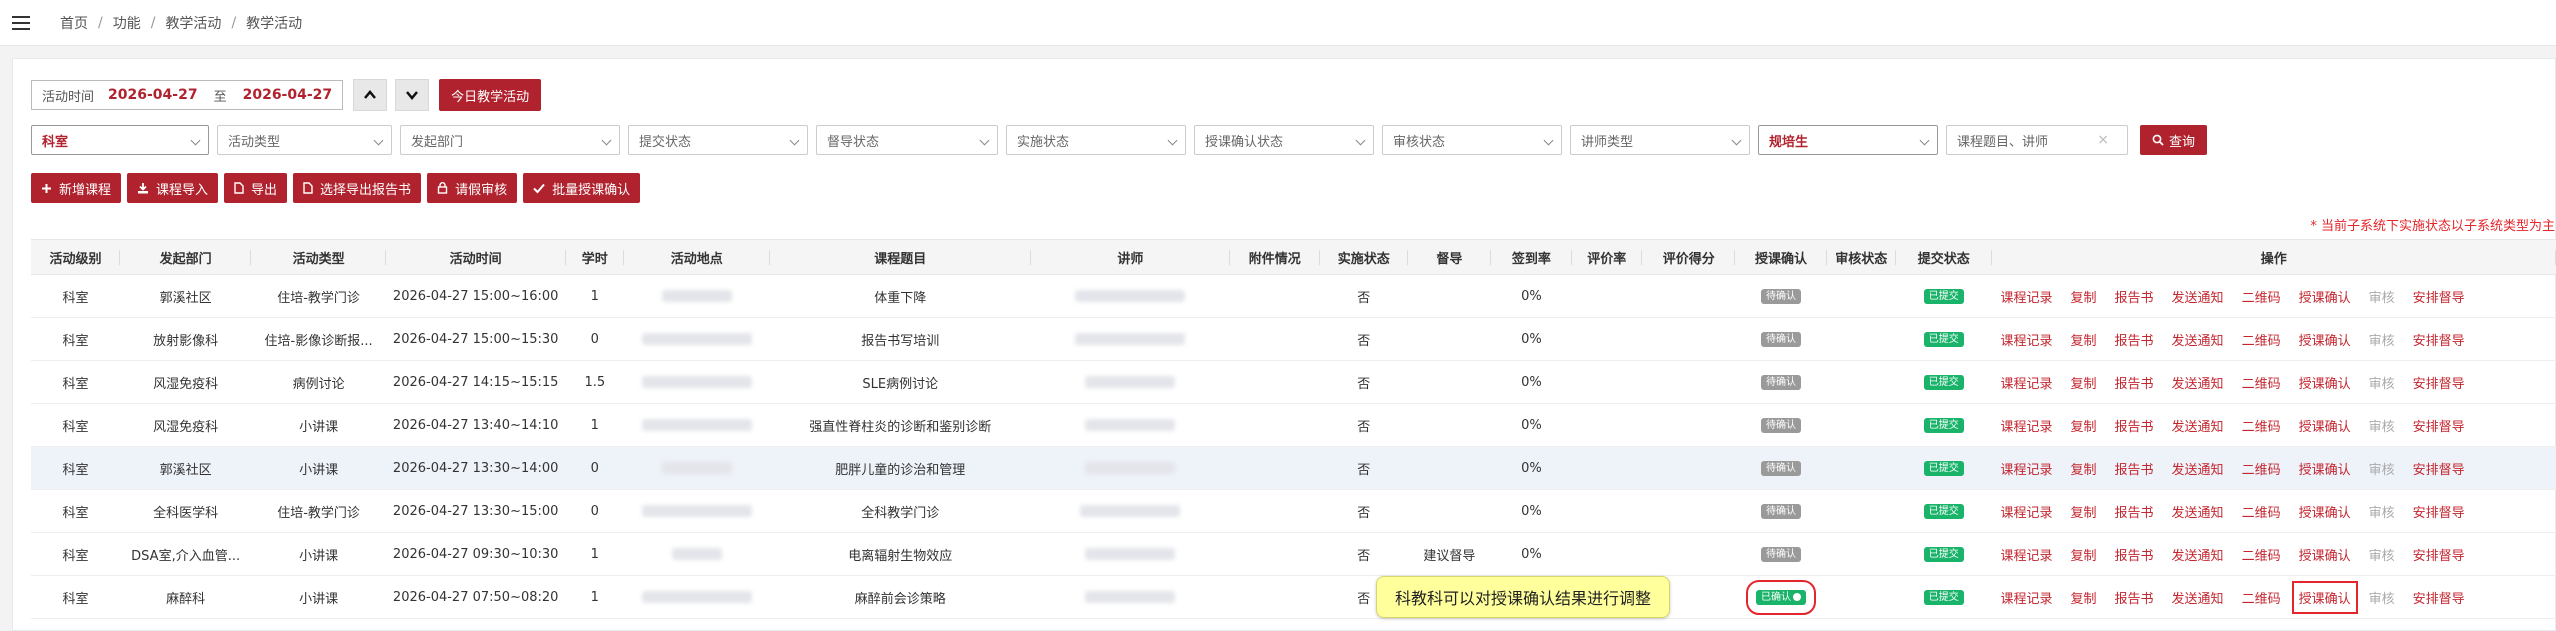 The width and height of the screenshot is (2556, 631). Describe the element at coordinates (2037, 140) in the screenshot. I see `keyword-input: 课程题目、讲师 ×` at that location.